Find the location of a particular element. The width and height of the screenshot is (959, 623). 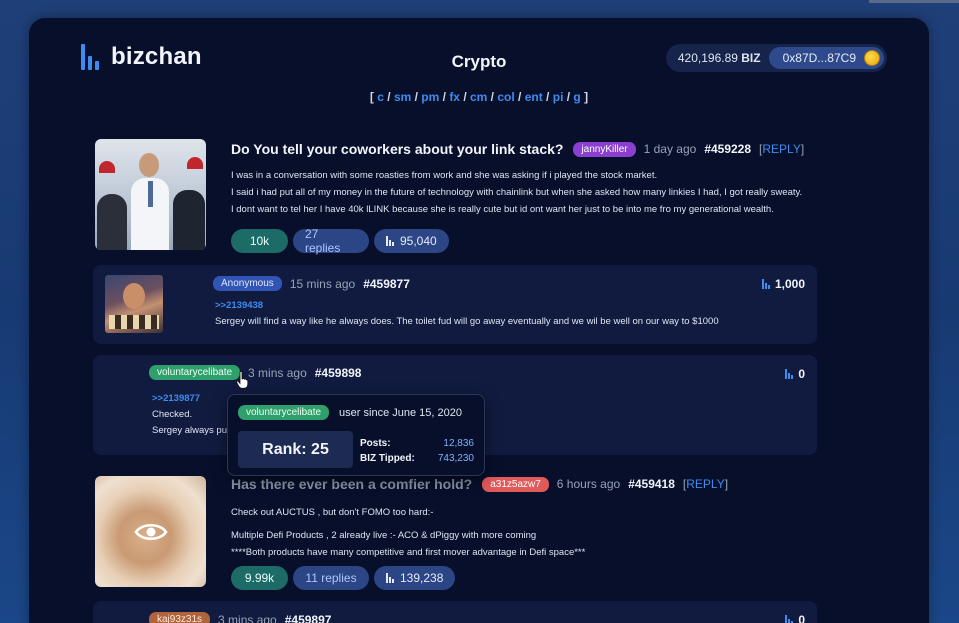

wallet-address: 0x87D...87C9 is located at coordinates (819, 58).